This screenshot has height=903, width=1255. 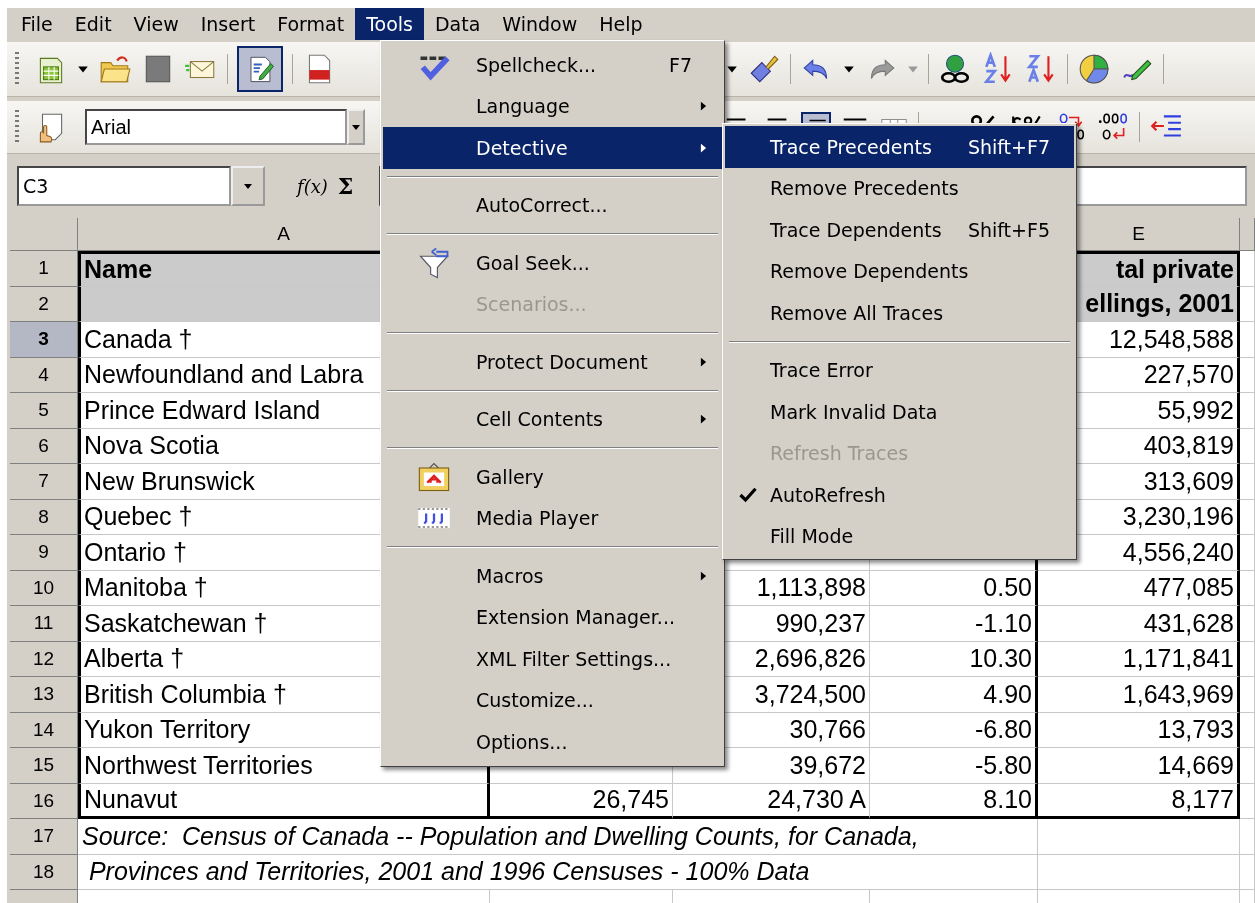 I want to click on row-header: 15, so click(x=44, y=766).